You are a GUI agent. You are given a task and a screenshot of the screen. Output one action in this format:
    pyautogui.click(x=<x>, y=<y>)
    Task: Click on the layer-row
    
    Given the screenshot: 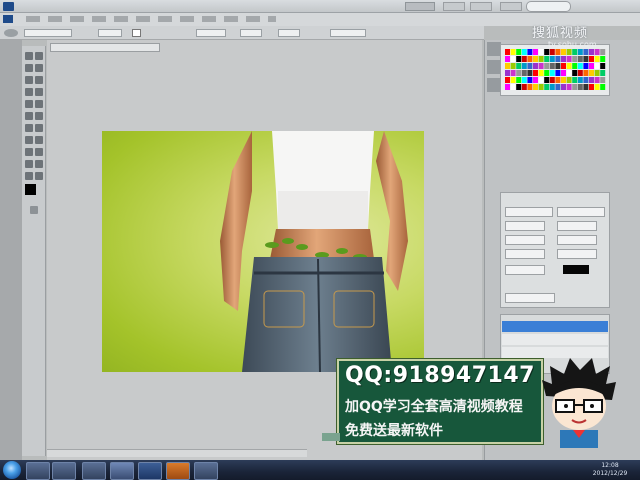 What is the action you would take?
    pyautogui.click(x=555, y=339)
    